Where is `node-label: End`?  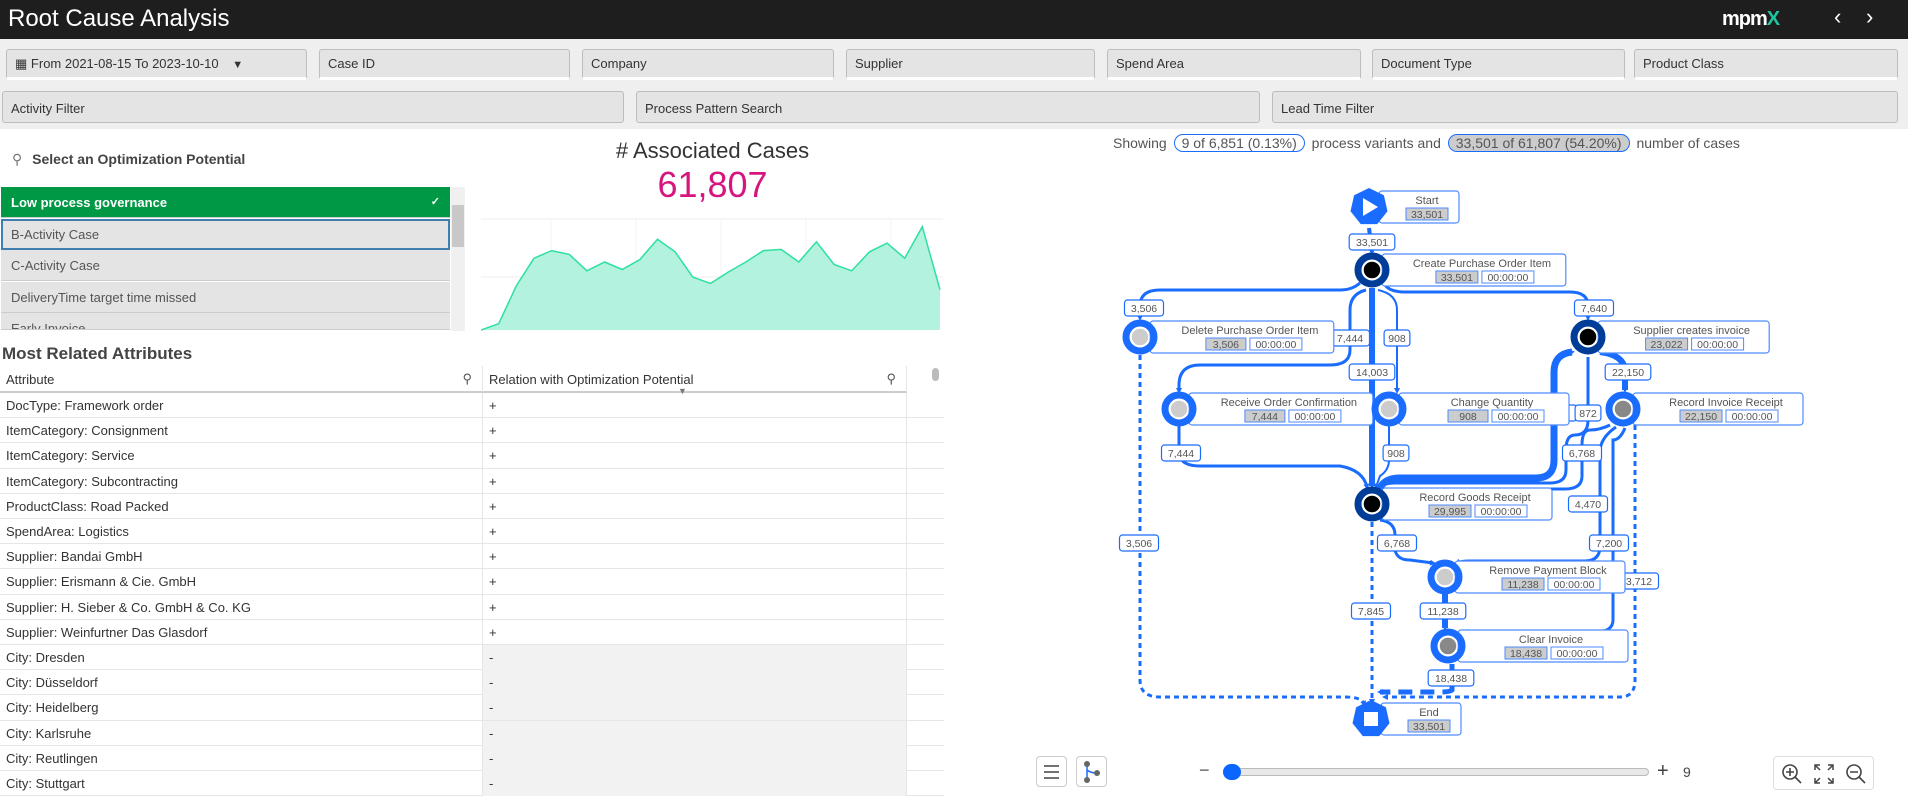
node-label: End is located at coordinates (1429, 713).